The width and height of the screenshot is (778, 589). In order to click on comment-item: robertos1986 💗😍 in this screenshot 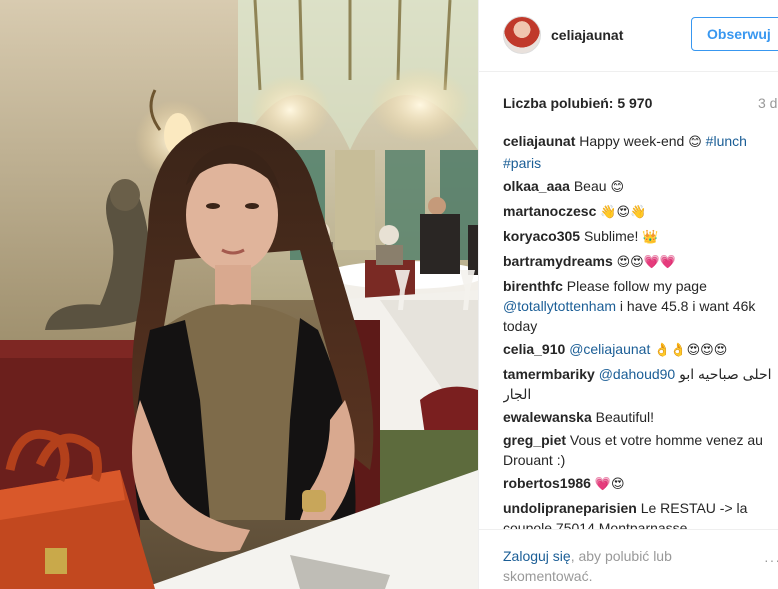, I will do `click(639, 484)`.